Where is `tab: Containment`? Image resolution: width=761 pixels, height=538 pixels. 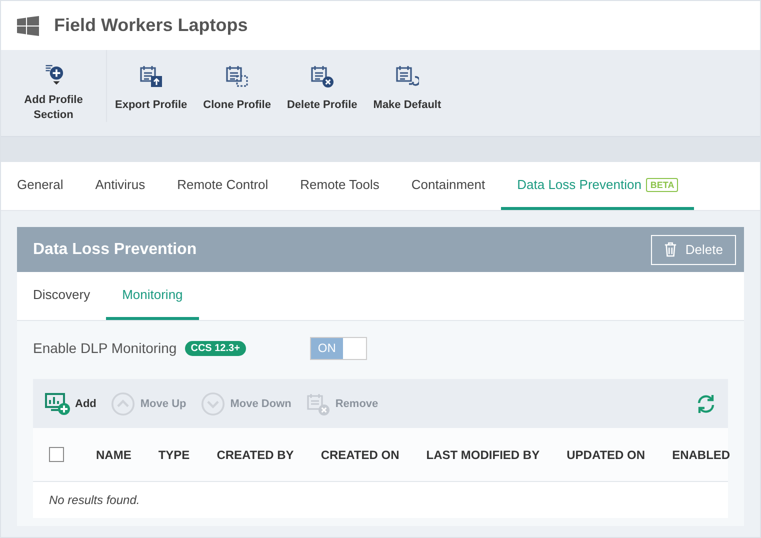
tab: Containment is located at coordinates (448, 186).